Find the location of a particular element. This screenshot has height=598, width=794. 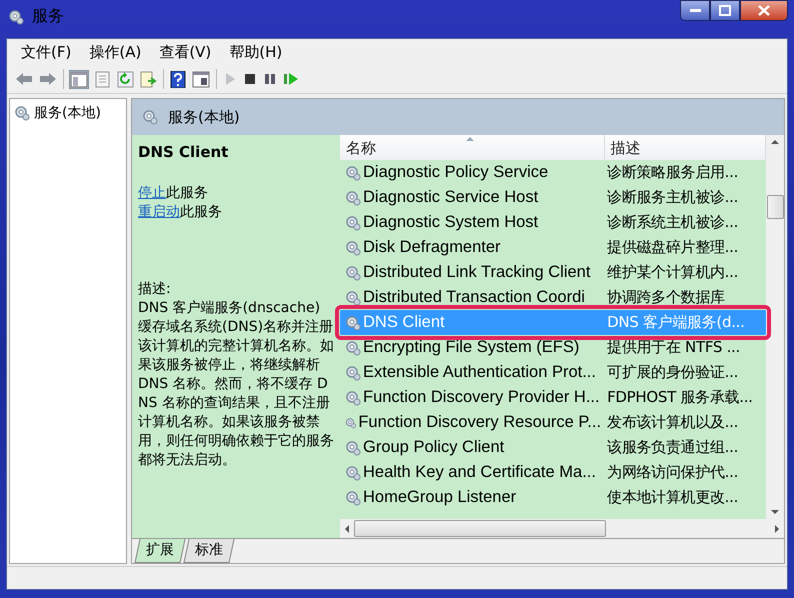

export-icon is located at coordinates (148, 79).